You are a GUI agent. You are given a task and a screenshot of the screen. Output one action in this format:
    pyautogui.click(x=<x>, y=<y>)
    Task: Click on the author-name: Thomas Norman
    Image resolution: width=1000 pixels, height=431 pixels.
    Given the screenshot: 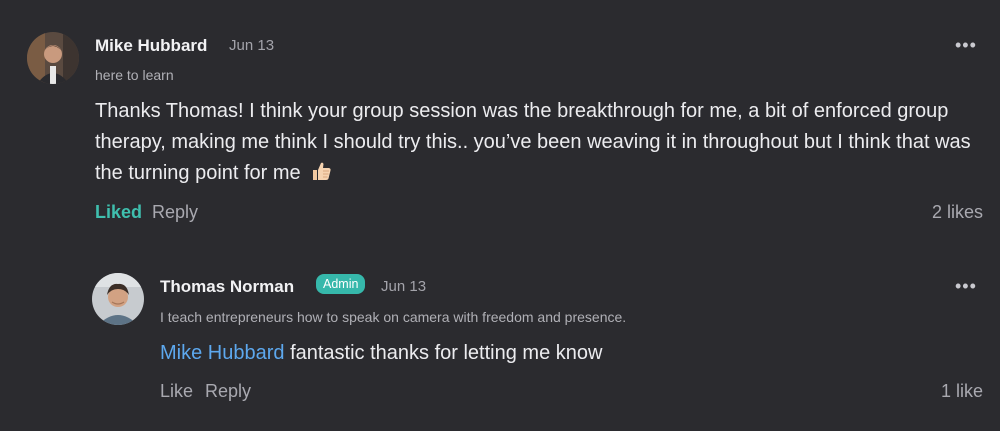 What is the action you would take?
    pyautogui.click(x=227, y=287)
    